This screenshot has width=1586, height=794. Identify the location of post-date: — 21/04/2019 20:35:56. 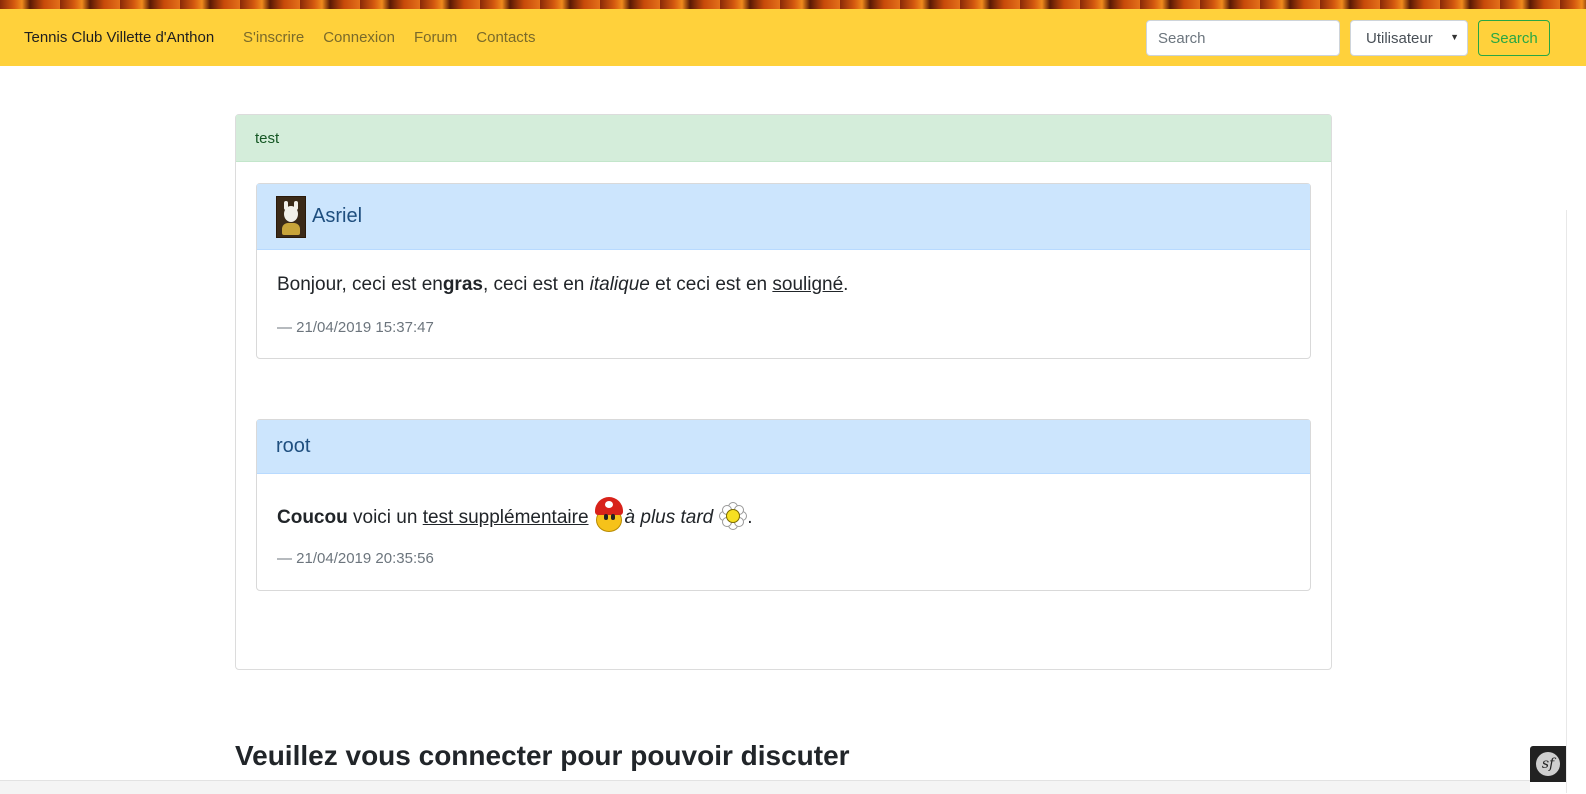
(355, 558).